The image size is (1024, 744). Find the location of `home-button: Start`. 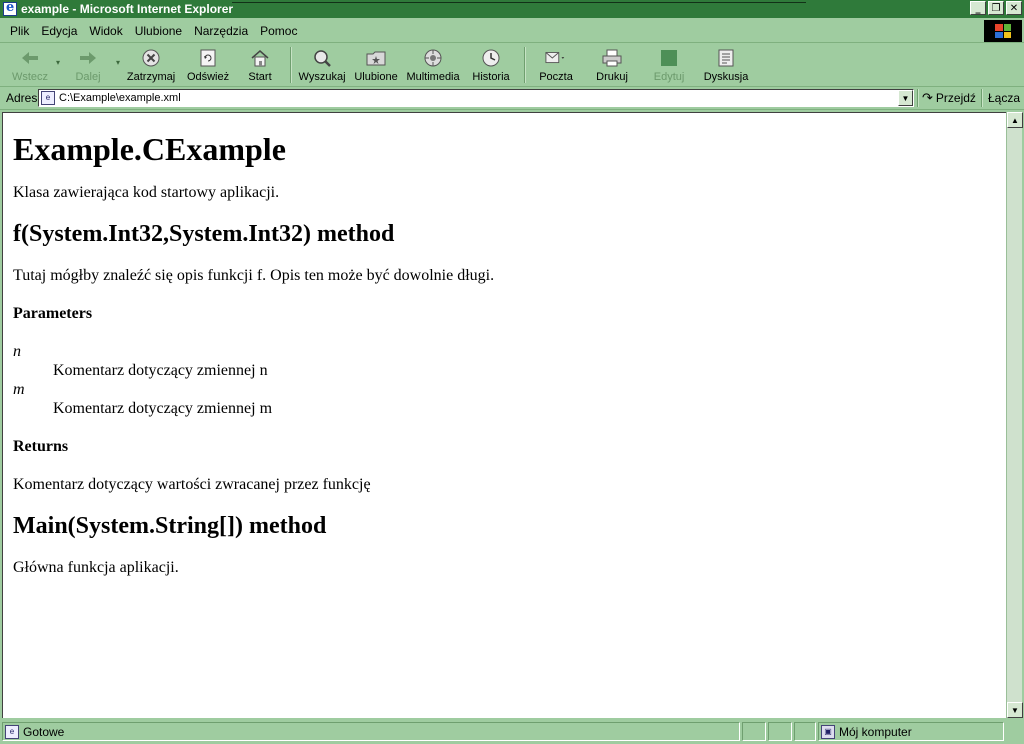

home-button: Start is located at coordinates (260, 65).